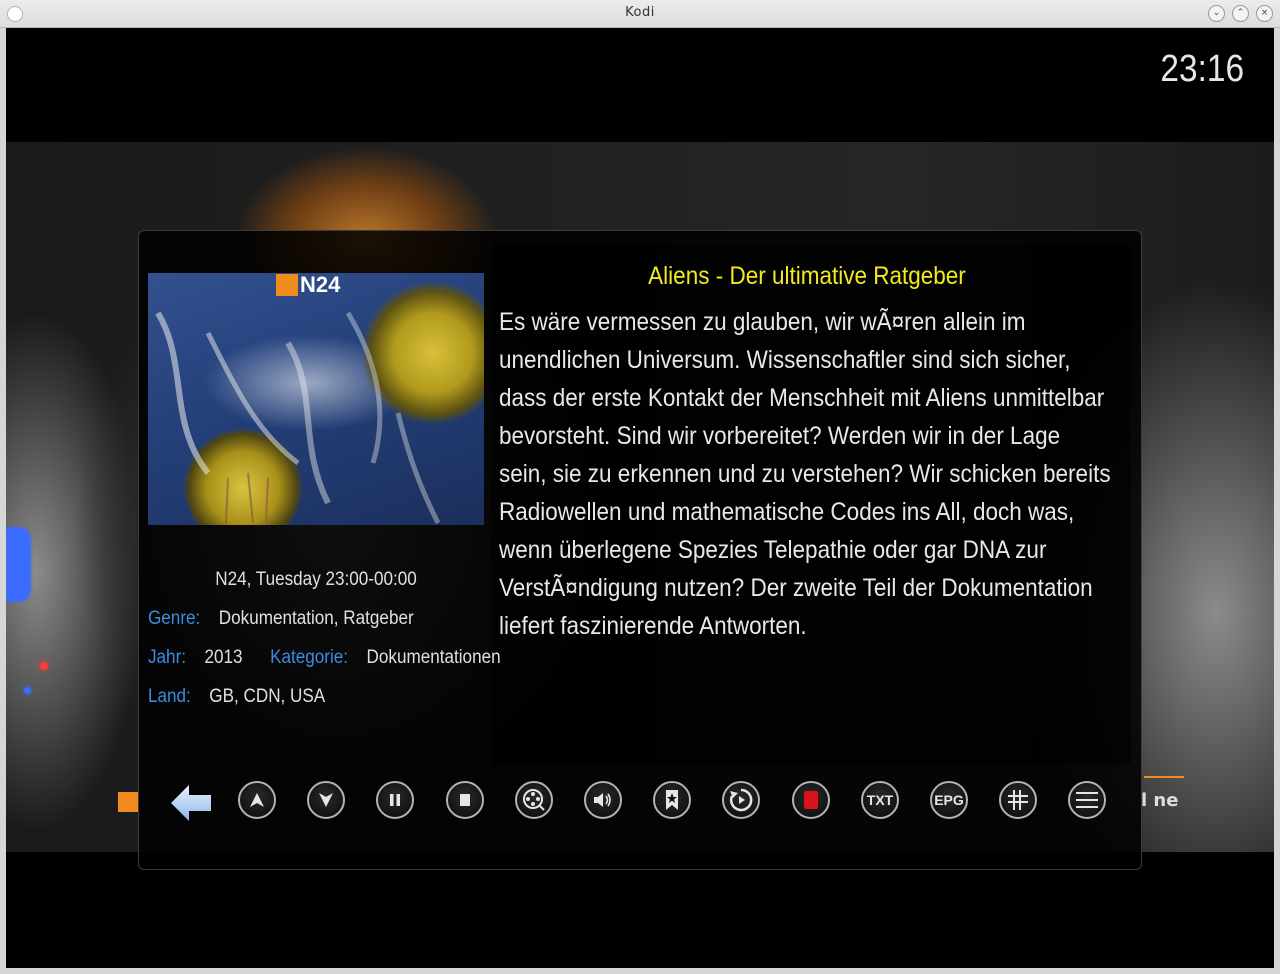 This screenshot has height=974, width=1280. I want to click on year-category-row: Jahr: 2013 Kategorie: Dokumentationen, so click(324, 658).